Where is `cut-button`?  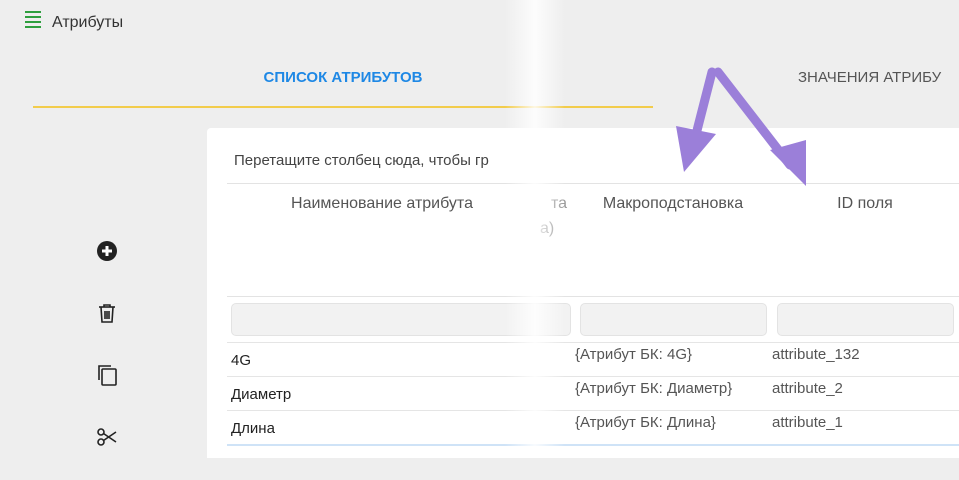 cut-button is located at coordinates (107, 437).